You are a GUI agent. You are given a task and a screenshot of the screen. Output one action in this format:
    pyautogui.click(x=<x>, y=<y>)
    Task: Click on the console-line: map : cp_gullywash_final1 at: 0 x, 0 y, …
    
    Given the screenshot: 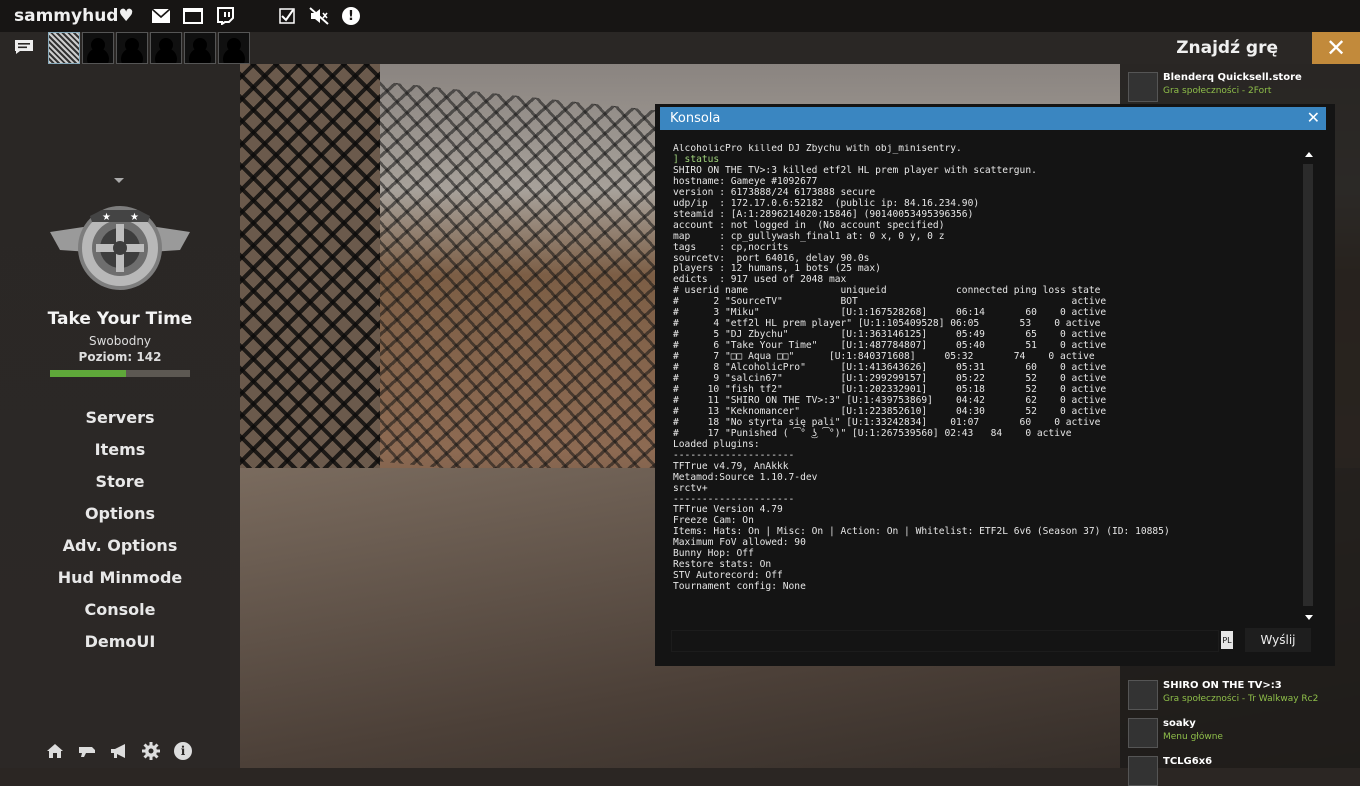 What is the action you would take?
    pyautogui.click(x=809, y=236)
    